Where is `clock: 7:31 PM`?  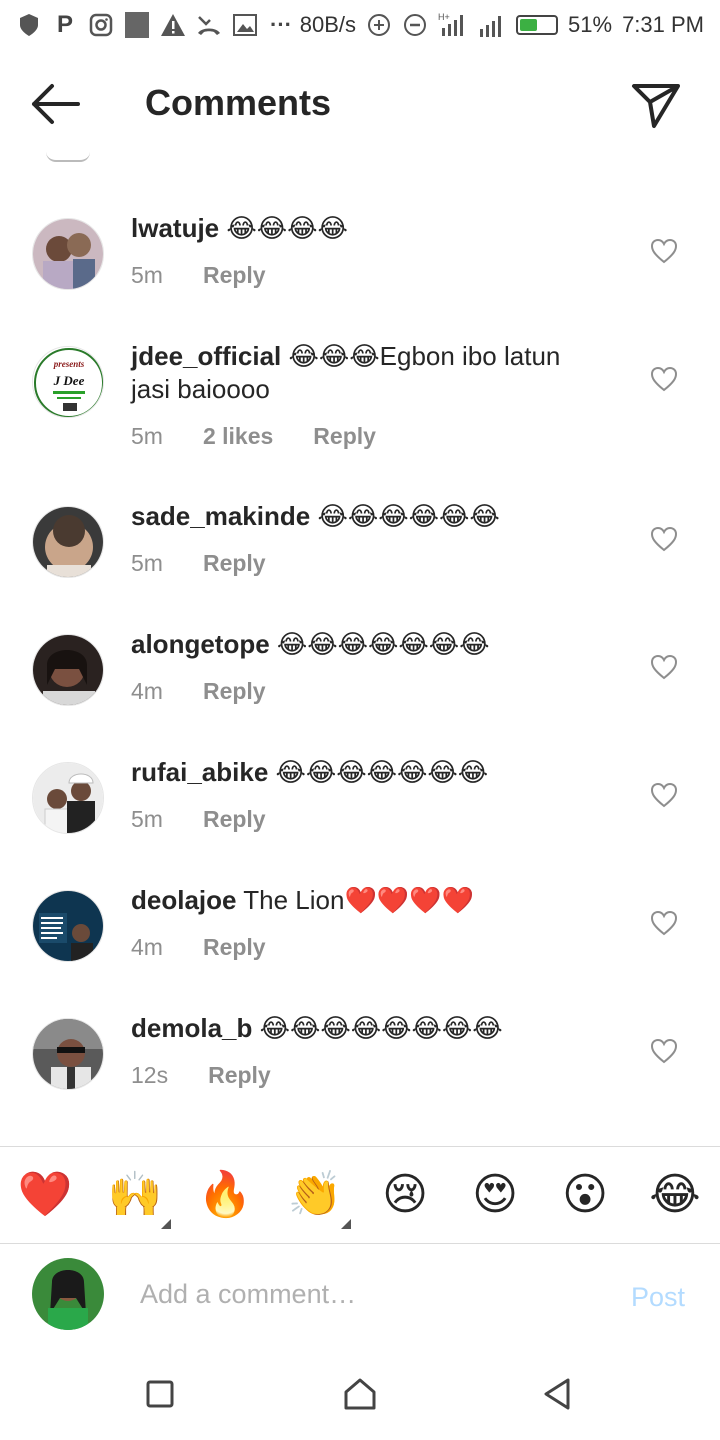
clock: 7:31 PM is located at coordinates (663, 24).